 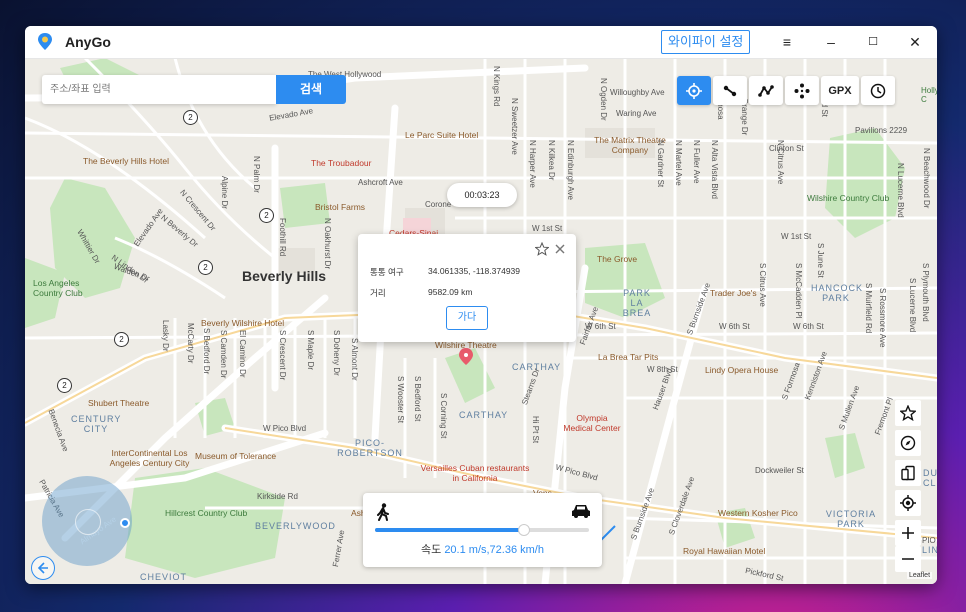 I want to click on search-button: 검색, so click(x=311, y=89).